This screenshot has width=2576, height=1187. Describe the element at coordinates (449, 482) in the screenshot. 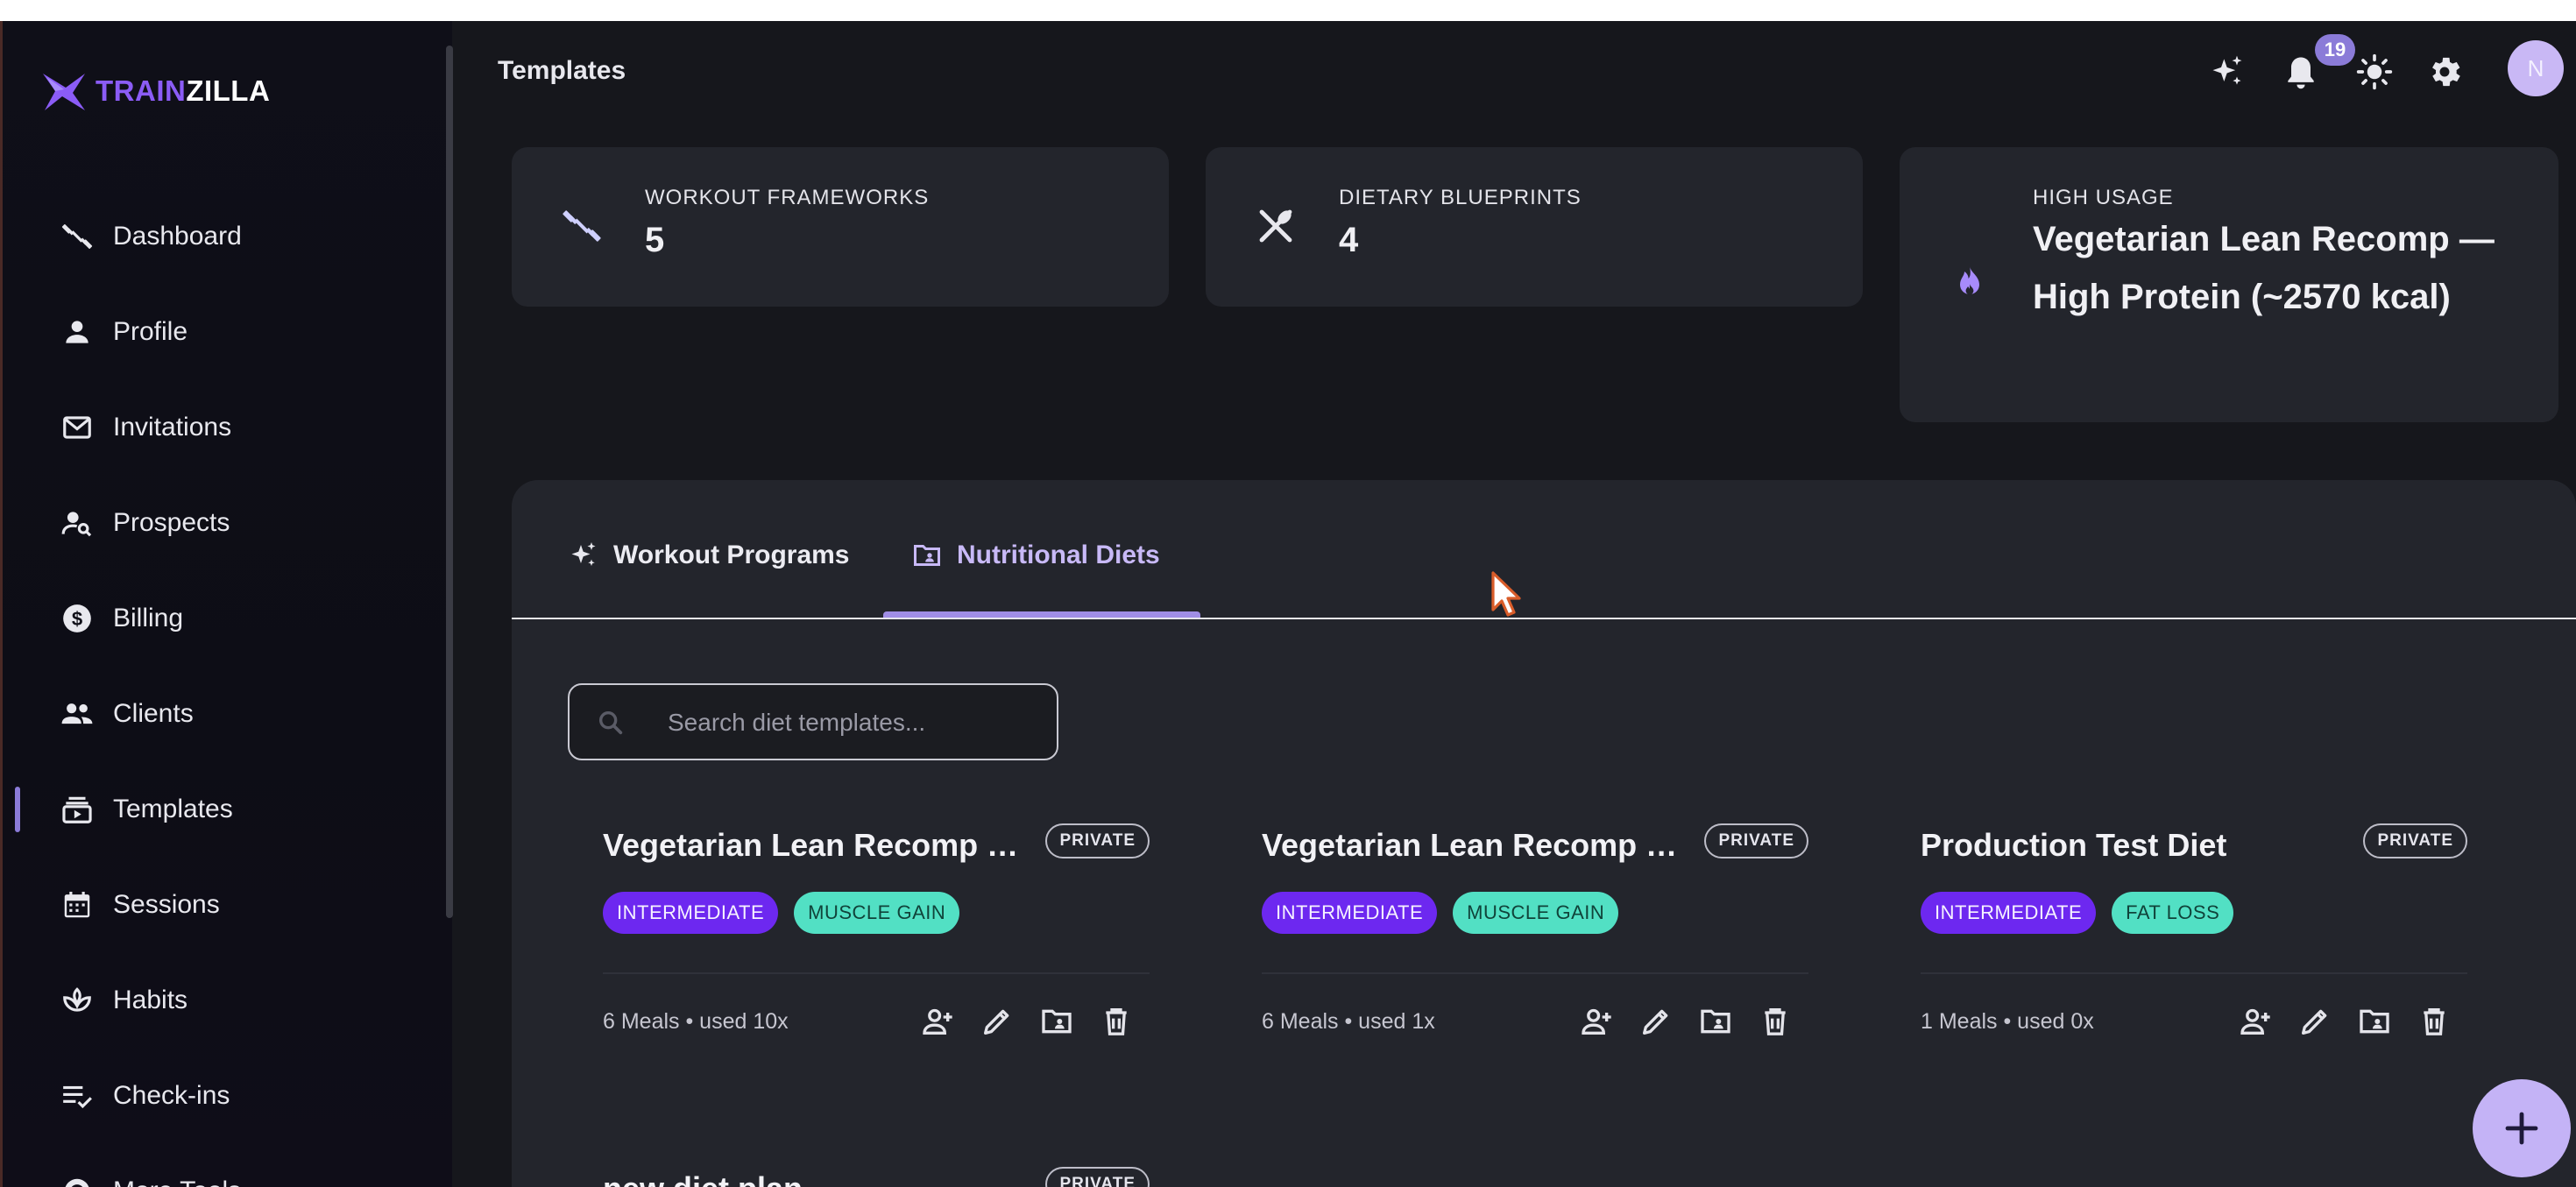

I see `sidebar-scrollbar` at that location.